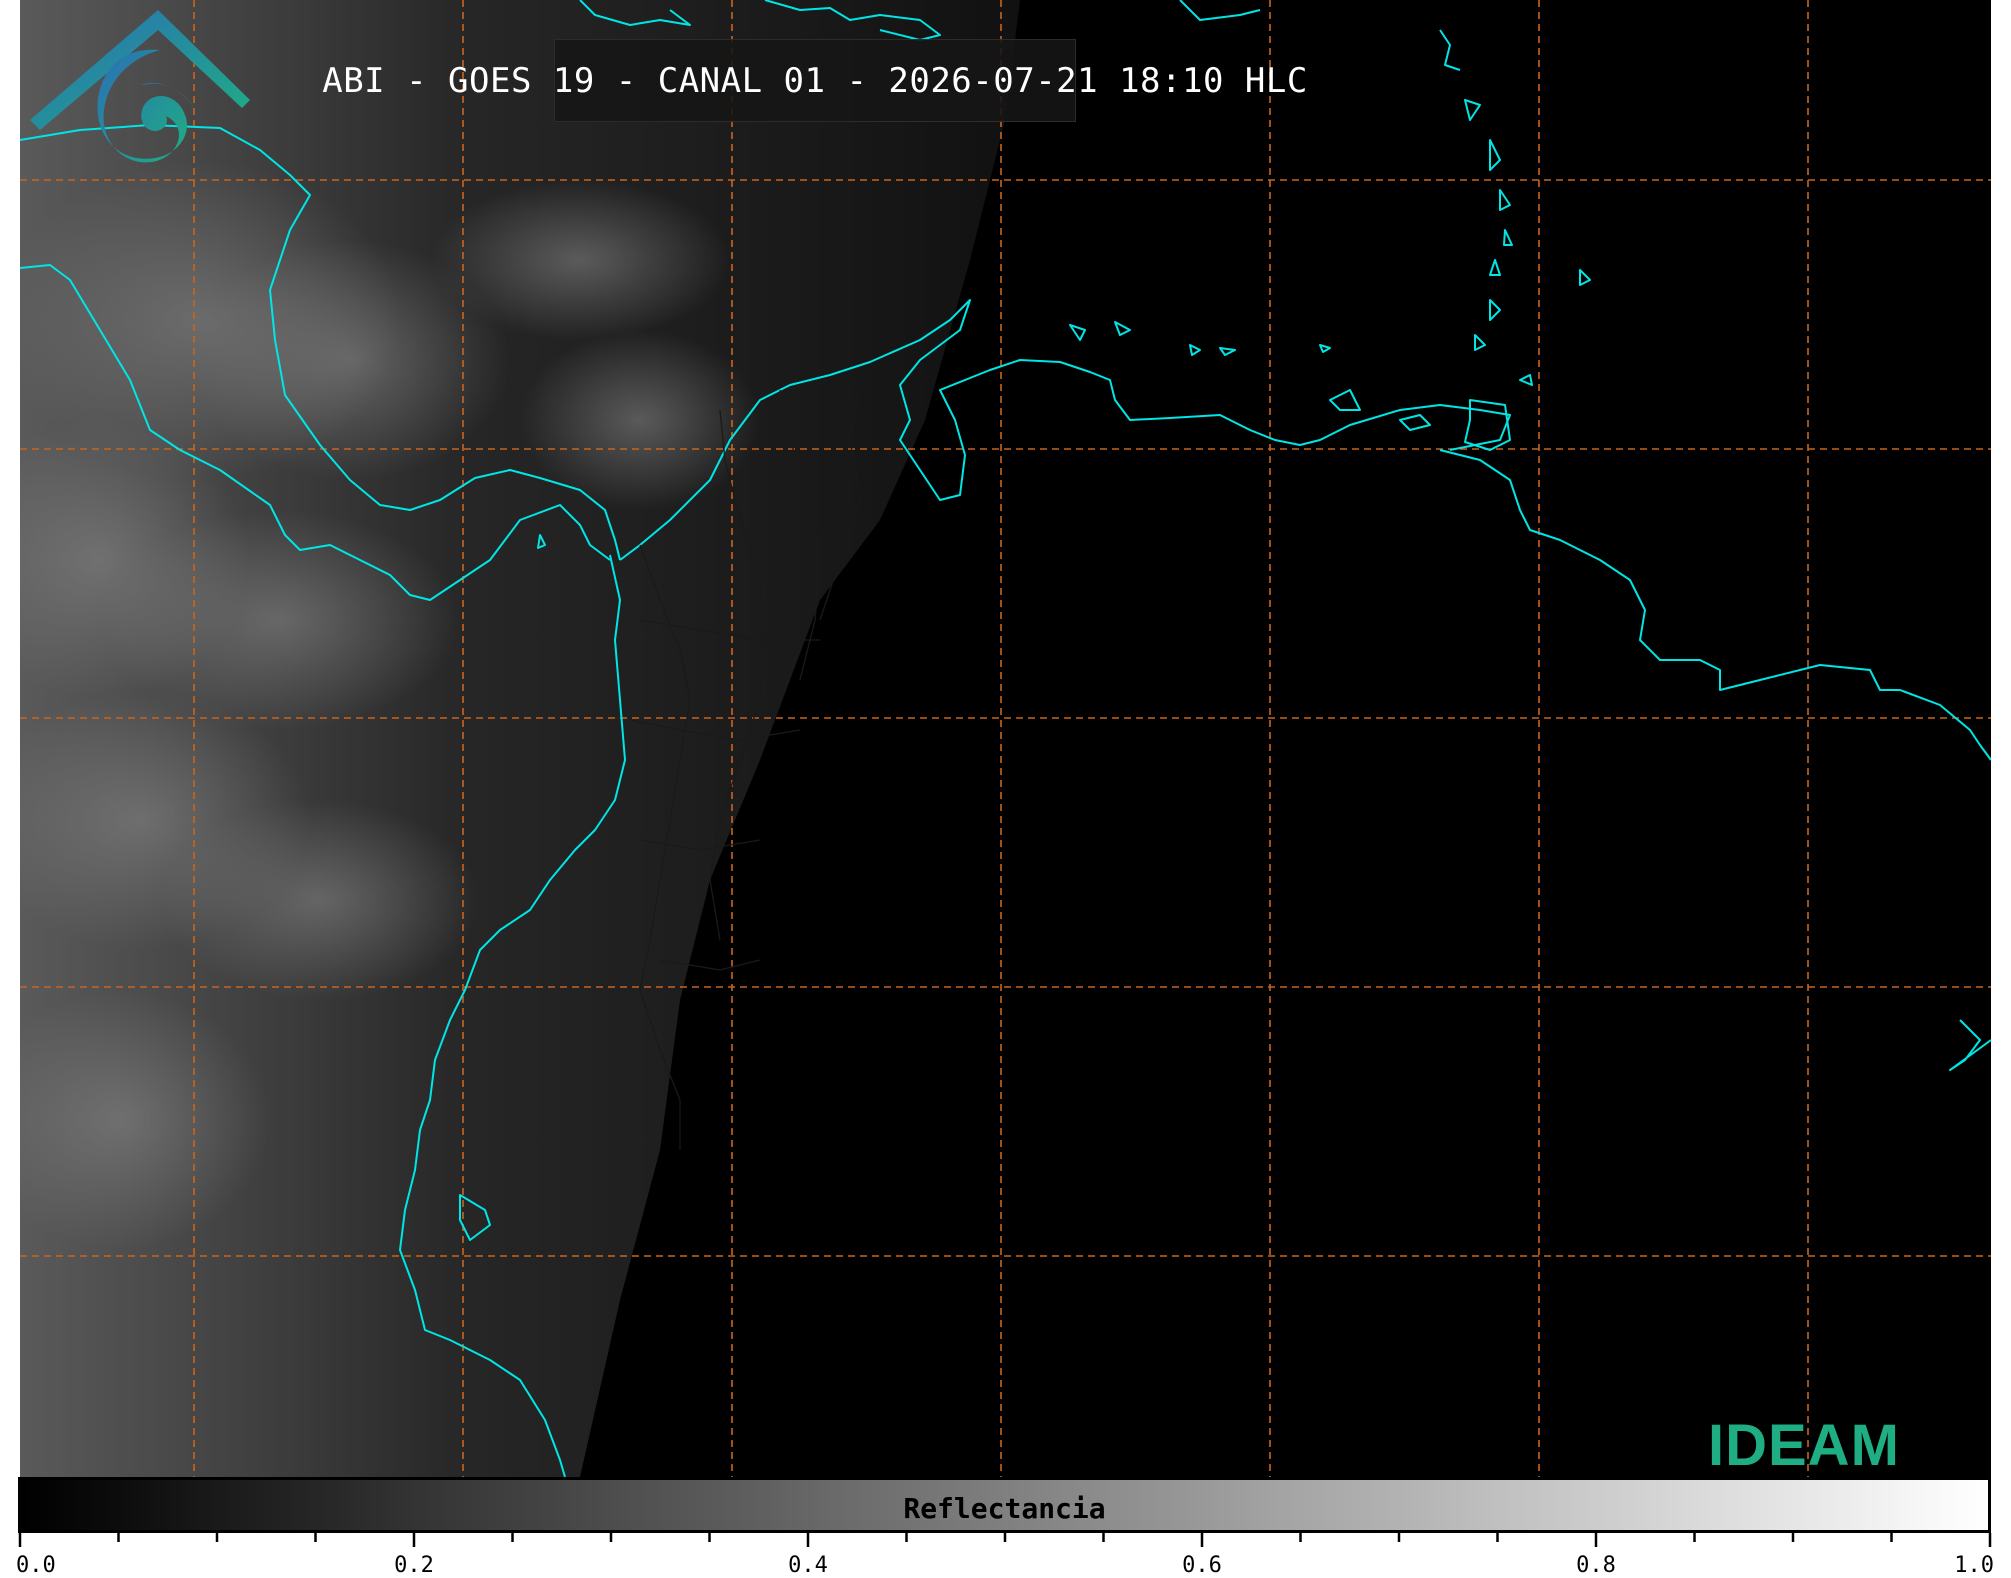 The image size is (2011, 1578). What do you see at coordinates (808, 1565) in the screenshot?
I see `tick-label: 0.4` at bounding box center [808, 1565].